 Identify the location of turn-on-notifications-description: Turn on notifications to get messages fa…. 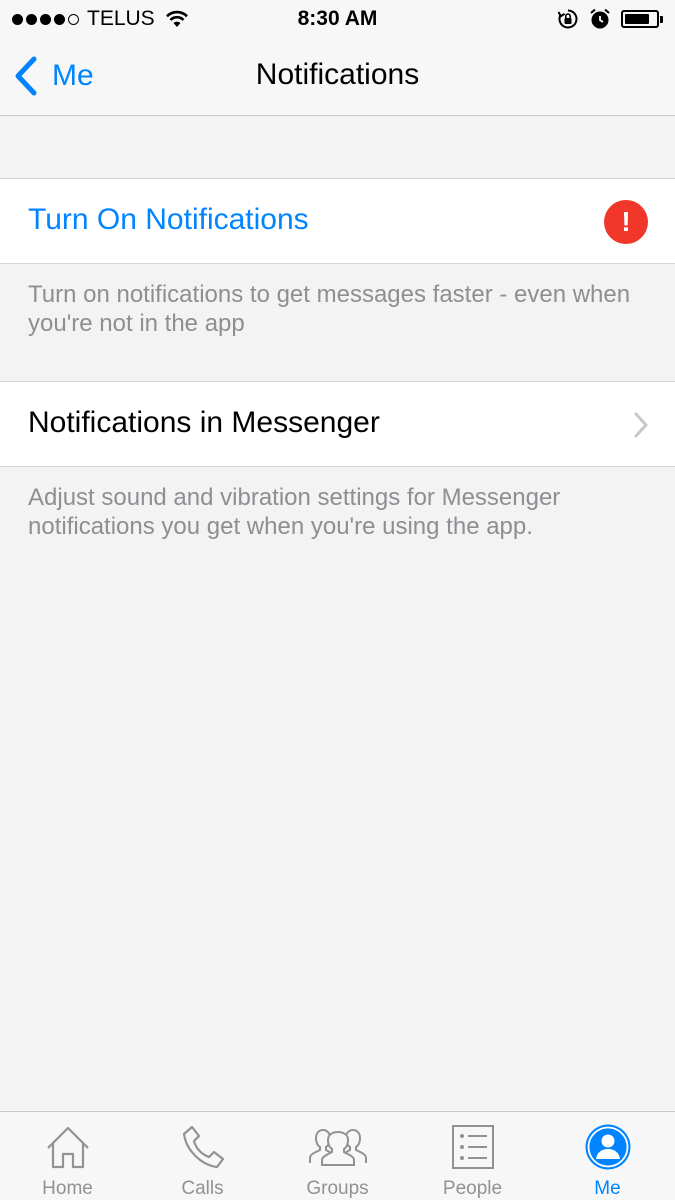
(329, 309).